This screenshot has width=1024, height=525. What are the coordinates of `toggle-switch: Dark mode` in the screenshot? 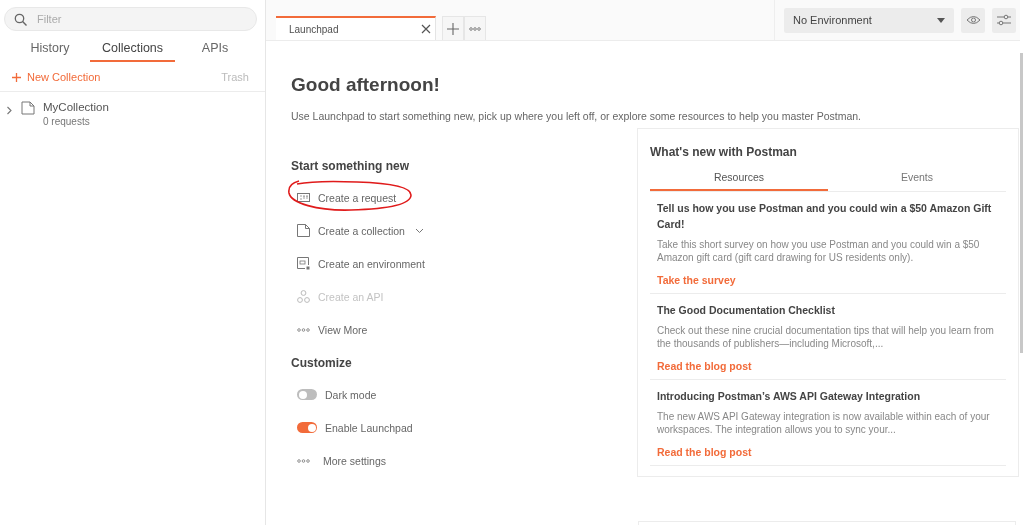 It's located at (337, 394).